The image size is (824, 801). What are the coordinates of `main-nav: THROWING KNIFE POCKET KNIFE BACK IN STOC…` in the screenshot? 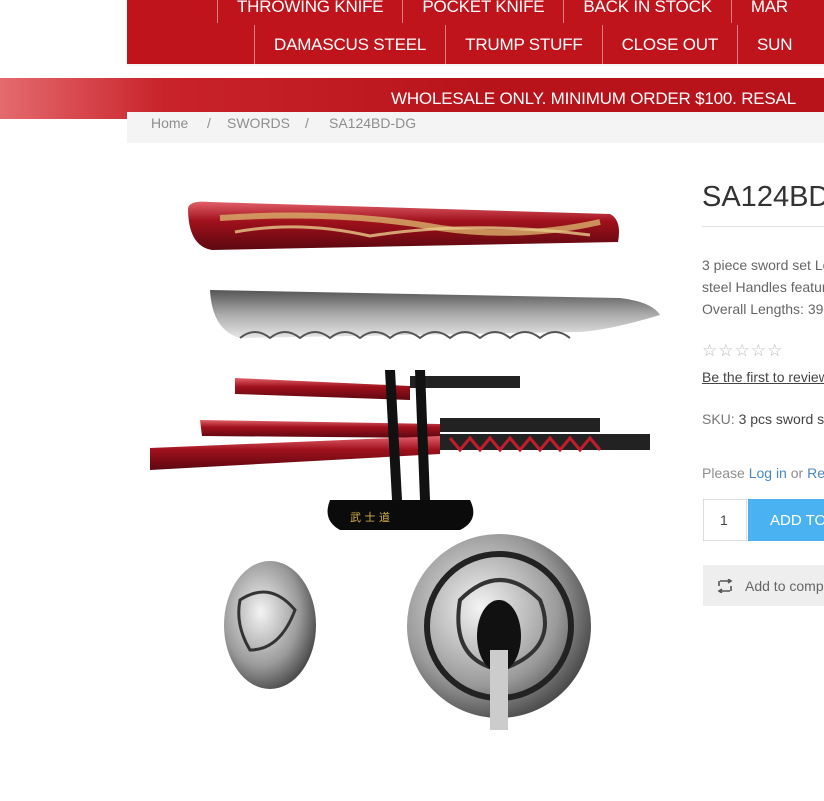 It's located at (475, 33).